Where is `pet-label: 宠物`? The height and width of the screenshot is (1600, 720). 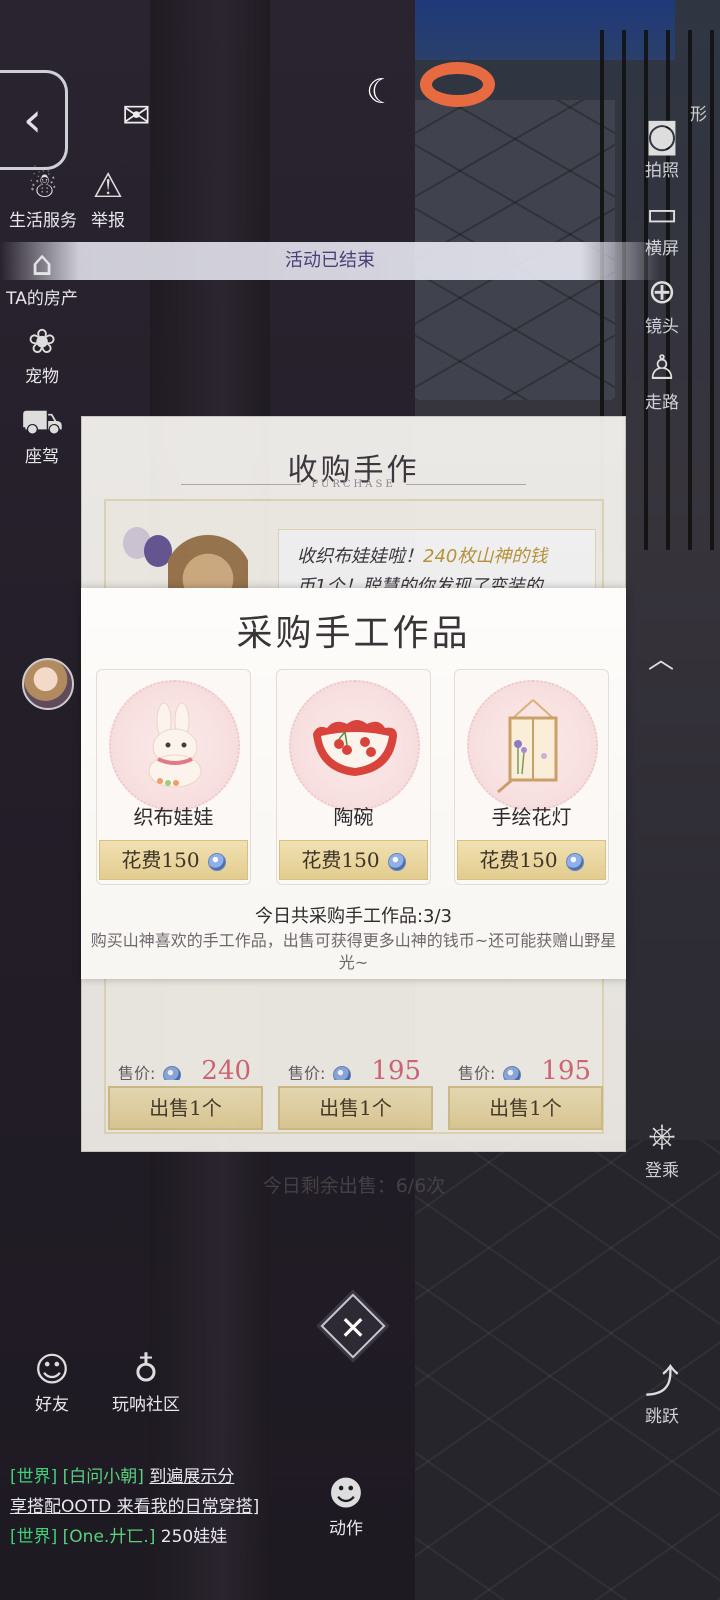 pet-label: 宠物 is located at coordinates (42, 377).